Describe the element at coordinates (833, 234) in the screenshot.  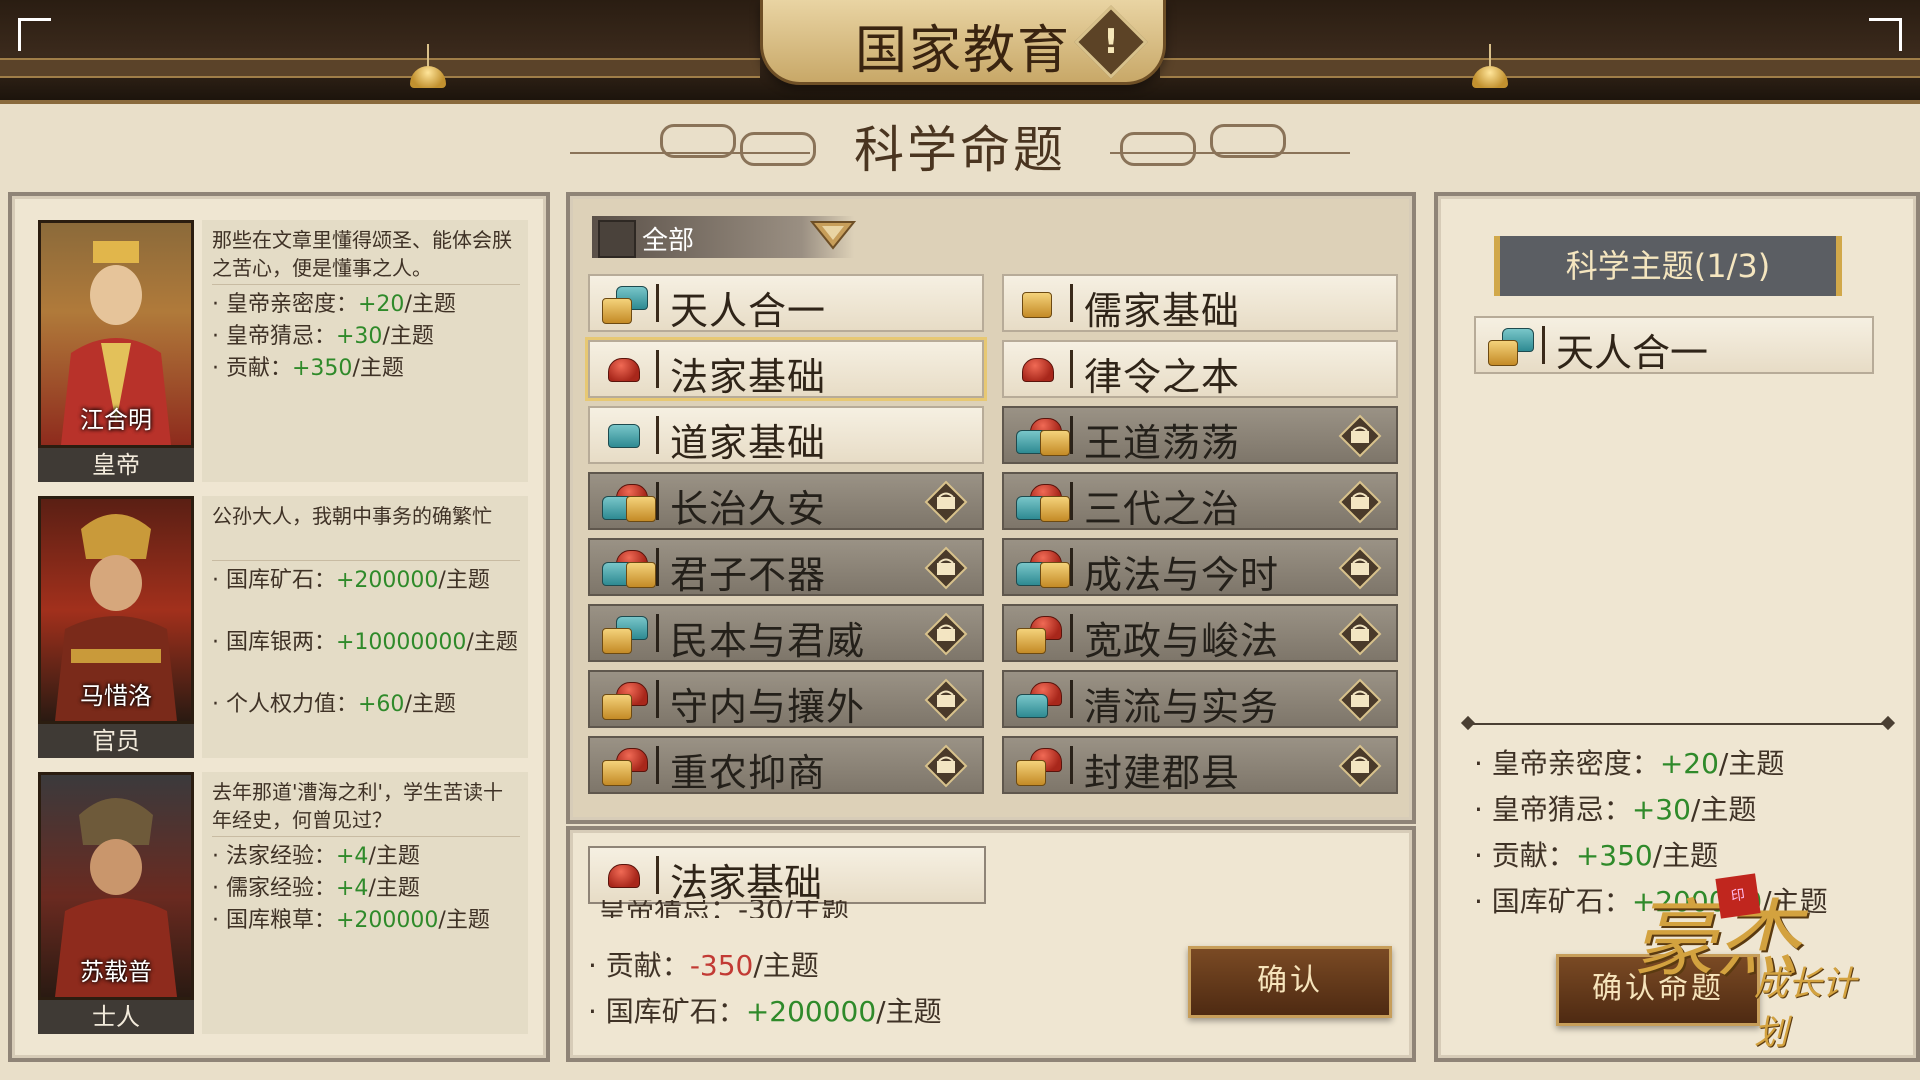
I see `chevron-down-icon` at that location.